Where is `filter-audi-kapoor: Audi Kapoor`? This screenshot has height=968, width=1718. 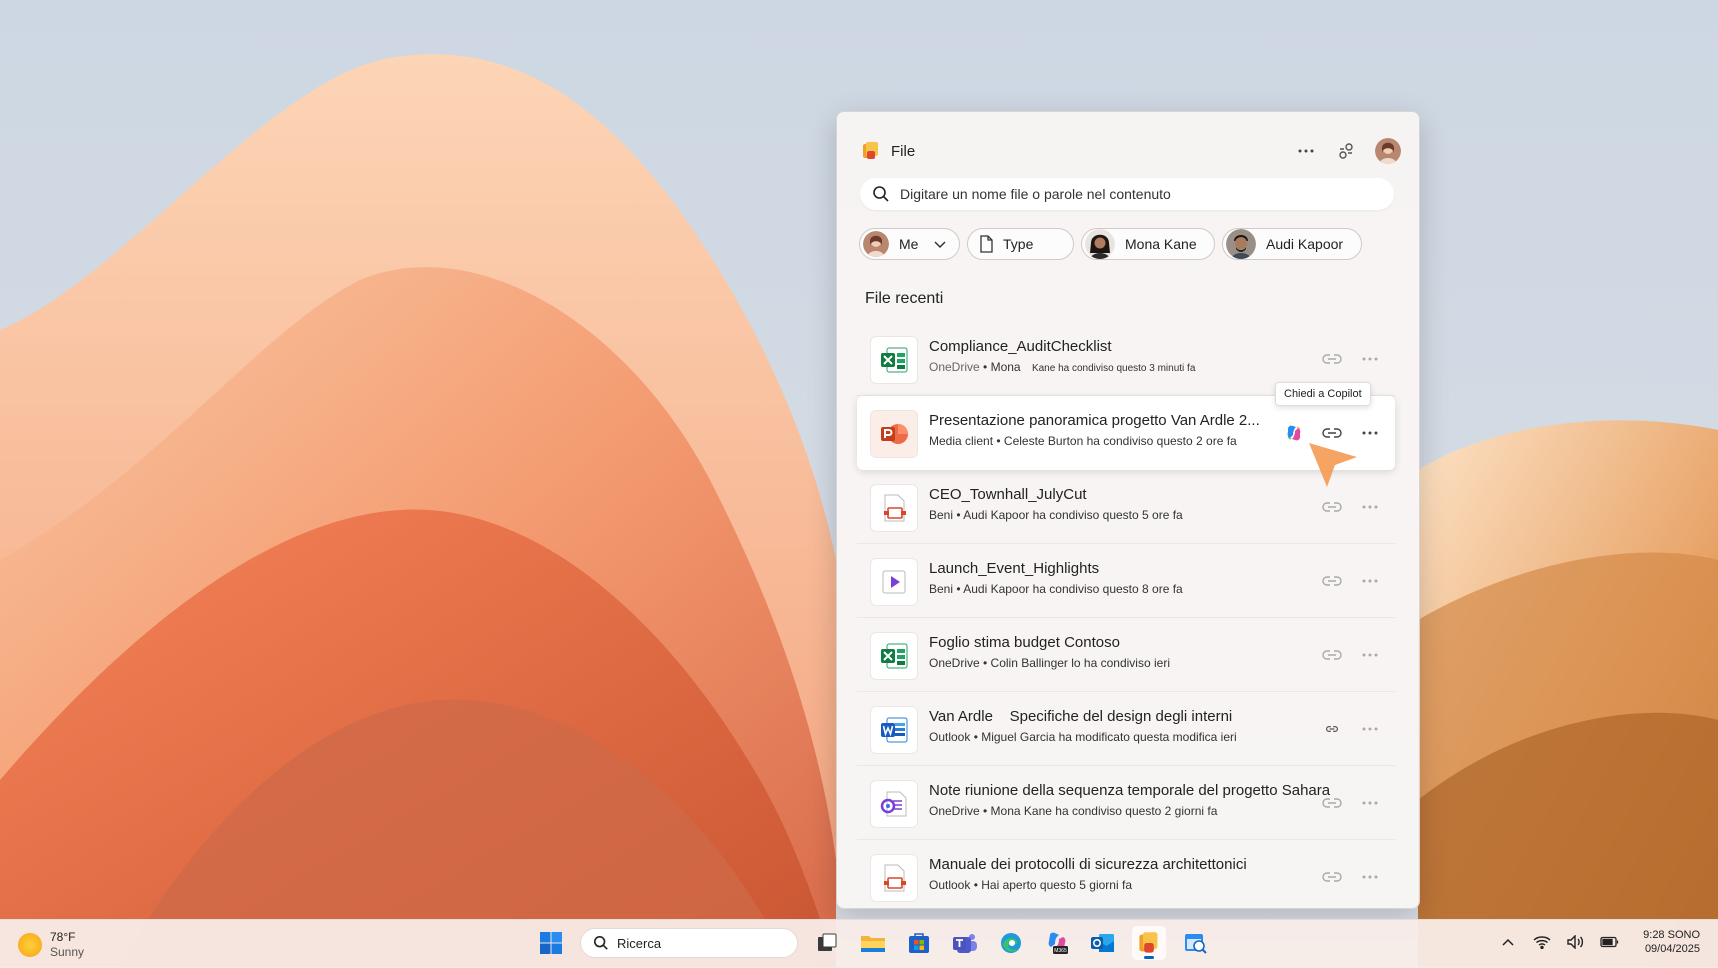
filter-audi-kapoor: Audi Kapoor is located at coordinates (1292, 244).